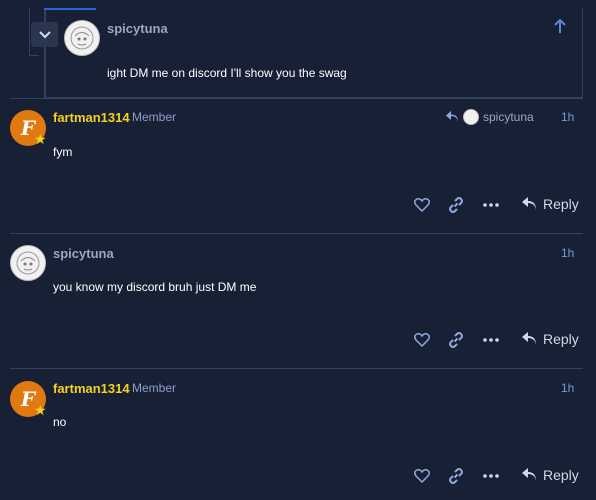  I want to click on post-text: fym, so click(63, 152).